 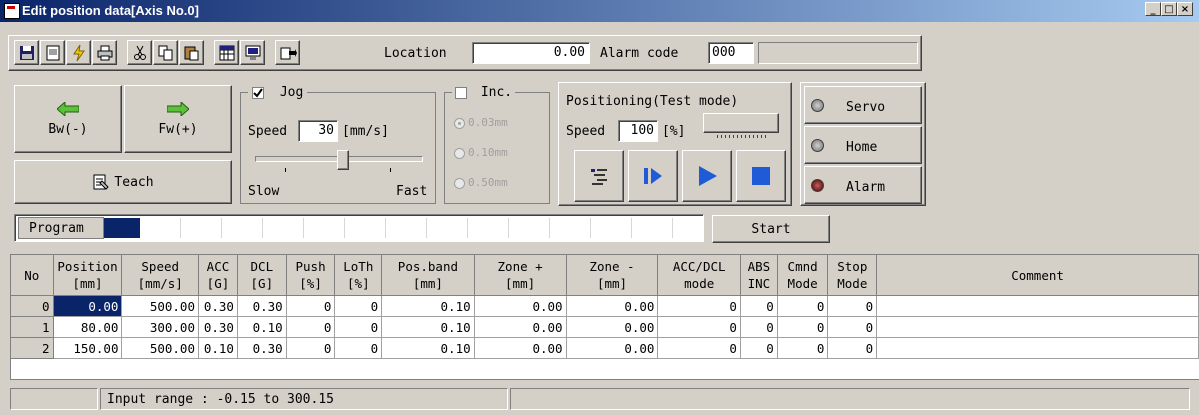 I want to click on inc-option-1: 0.10mm, so click(x=481, y=152).